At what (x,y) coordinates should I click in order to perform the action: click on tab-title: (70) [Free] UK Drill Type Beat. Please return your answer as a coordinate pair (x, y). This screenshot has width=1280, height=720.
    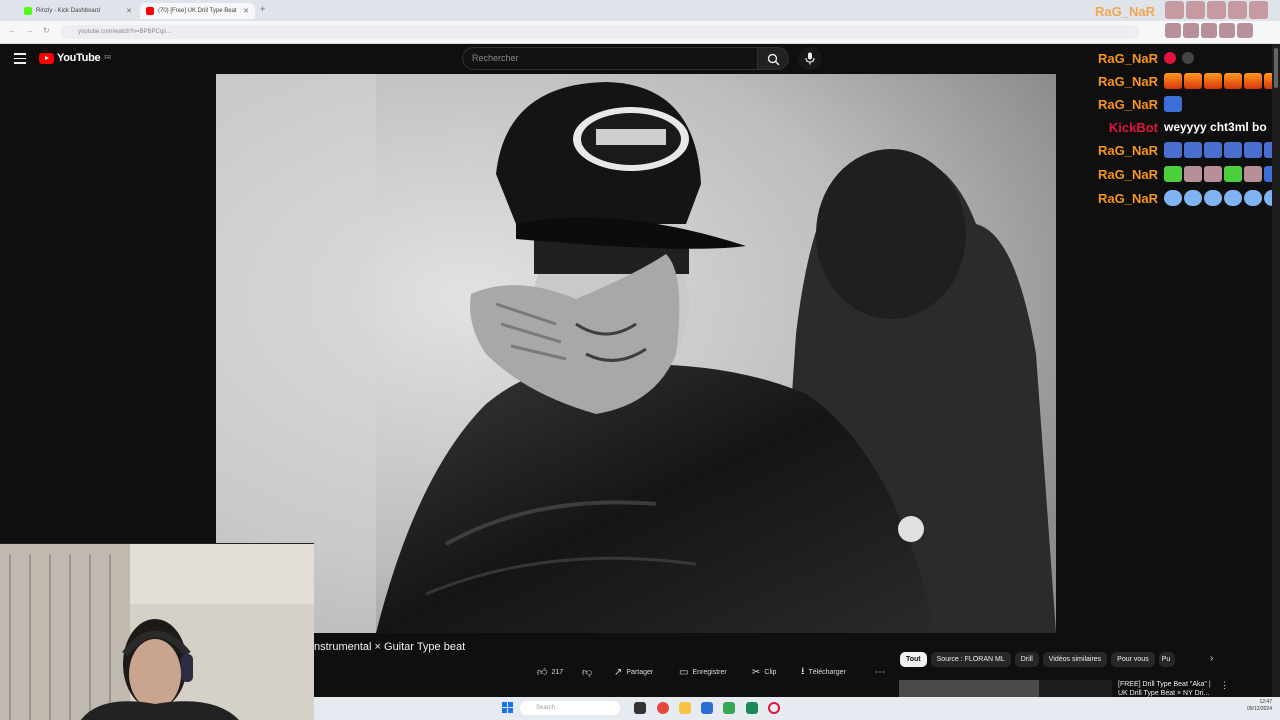
    Looking at the image, I should click on (197, 11).